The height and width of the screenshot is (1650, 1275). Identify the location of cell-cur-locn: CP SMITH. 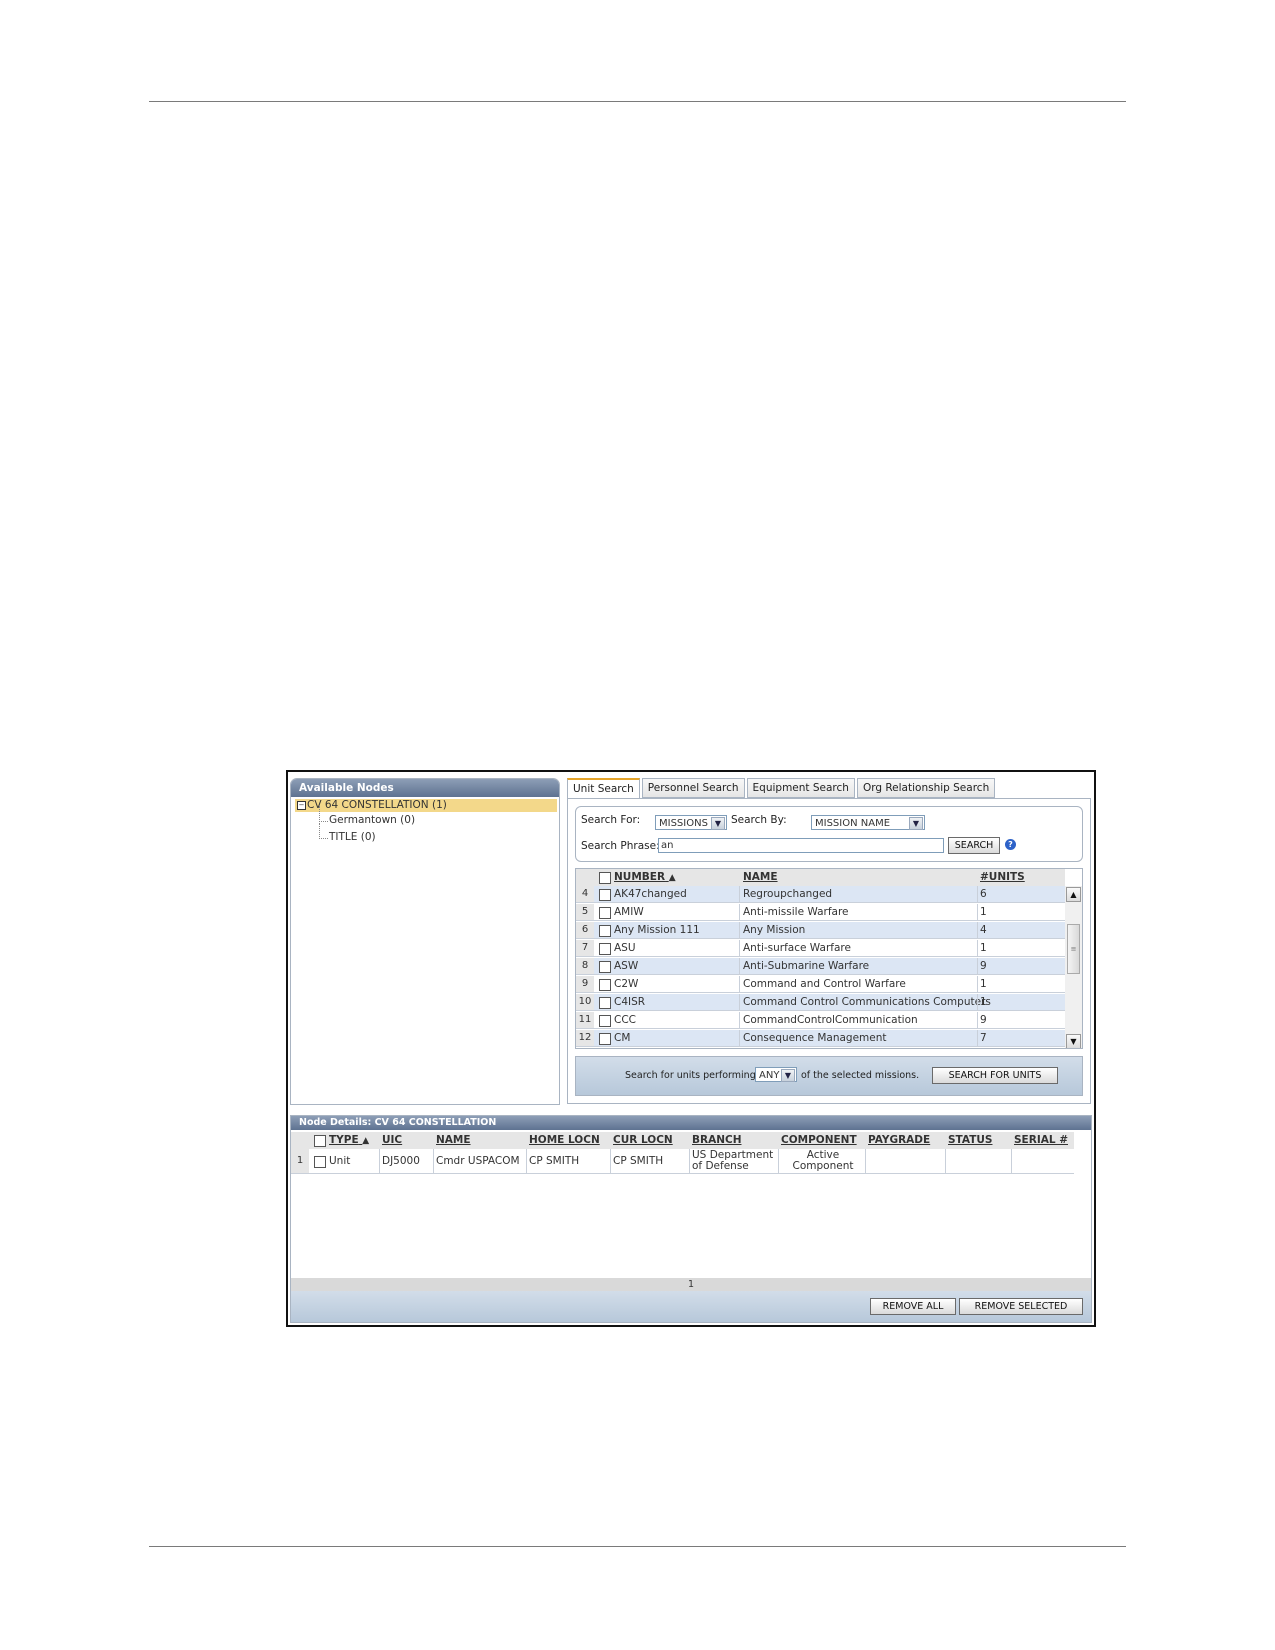
(638, 1161).